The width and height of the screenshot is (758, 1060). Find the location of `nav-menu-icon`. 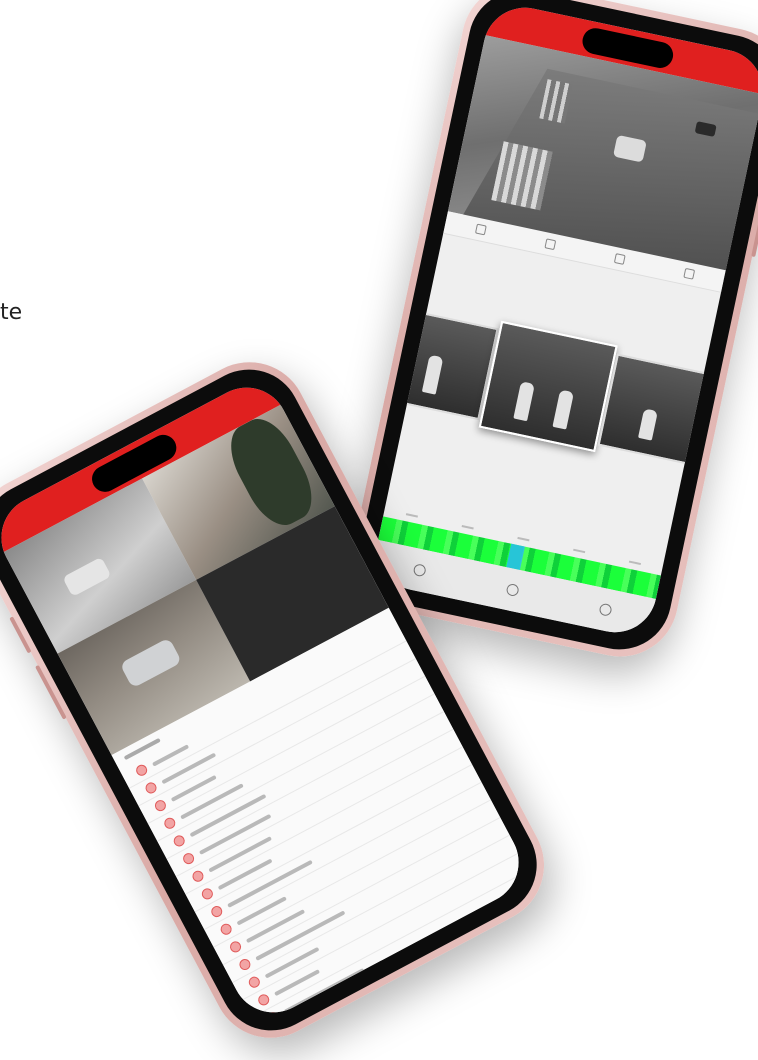

nav-menu-icon is located at coordinates (605, 609).